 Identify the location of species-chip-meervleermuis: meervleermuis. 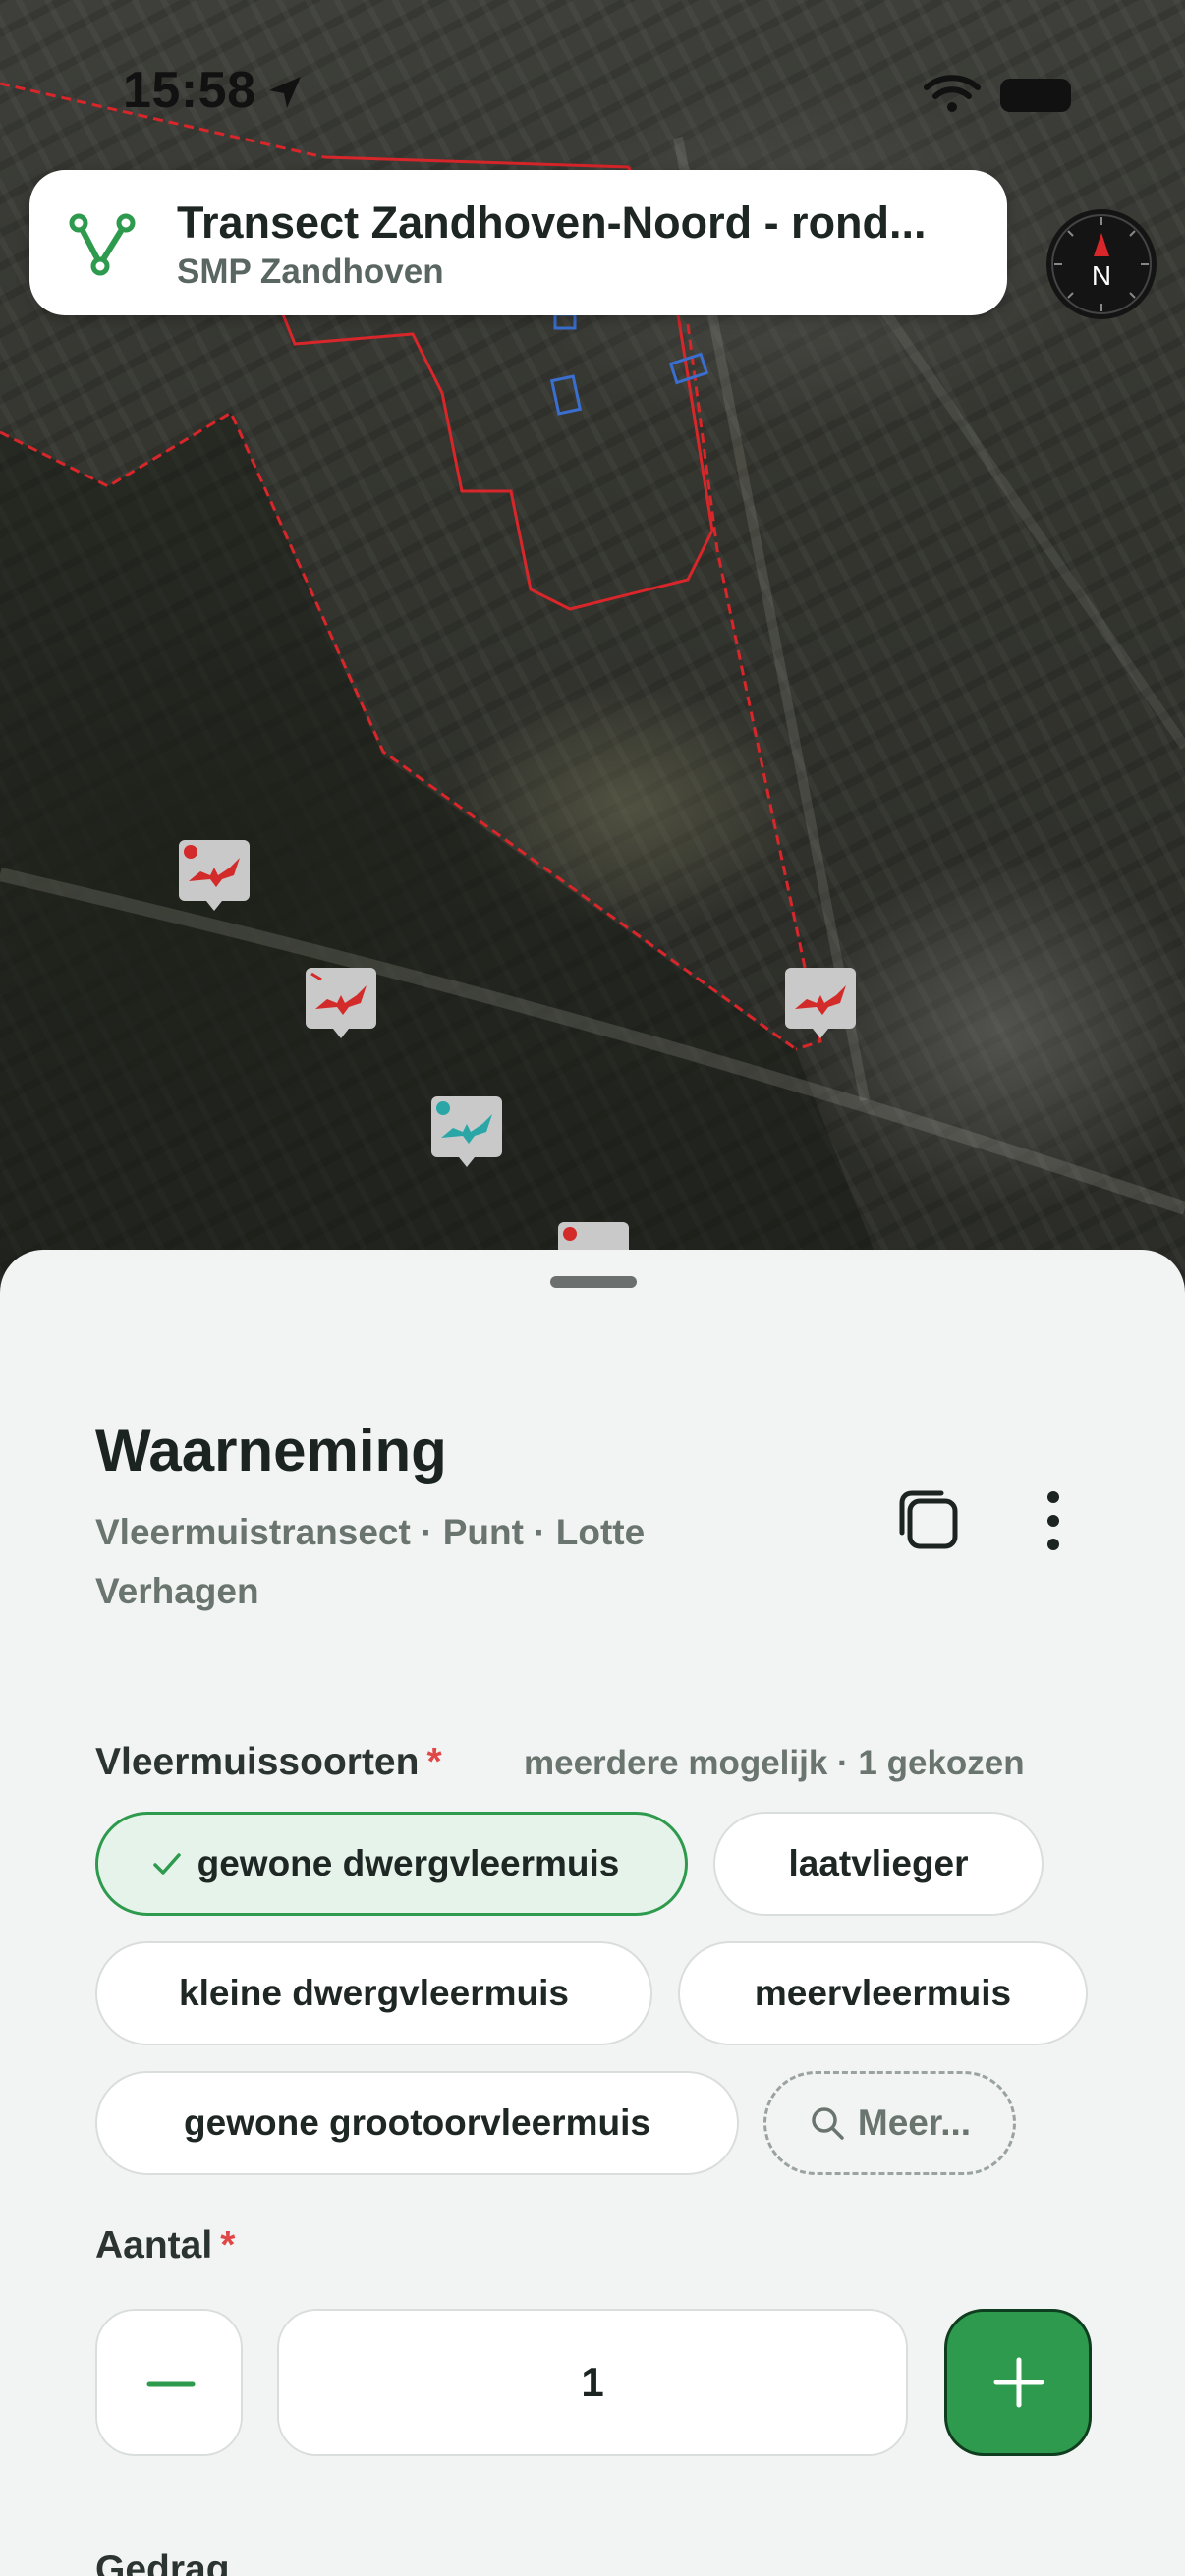
(883, 1993).